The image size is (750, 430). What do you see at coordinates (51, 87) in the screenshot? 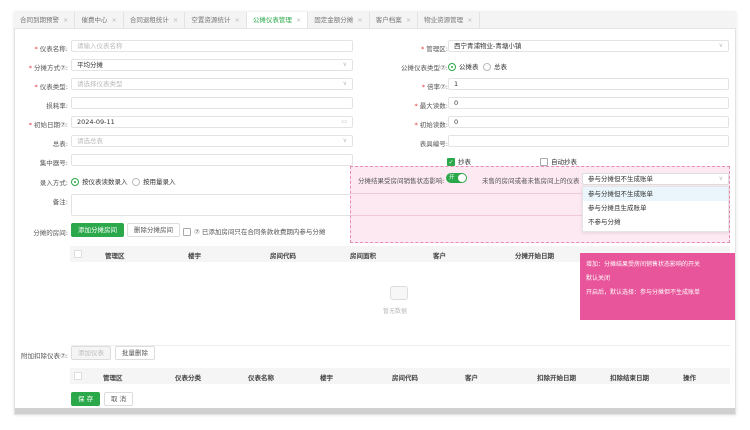
I see `label-meter-type: * 仪表类型:` at bounding box center [51, 87].